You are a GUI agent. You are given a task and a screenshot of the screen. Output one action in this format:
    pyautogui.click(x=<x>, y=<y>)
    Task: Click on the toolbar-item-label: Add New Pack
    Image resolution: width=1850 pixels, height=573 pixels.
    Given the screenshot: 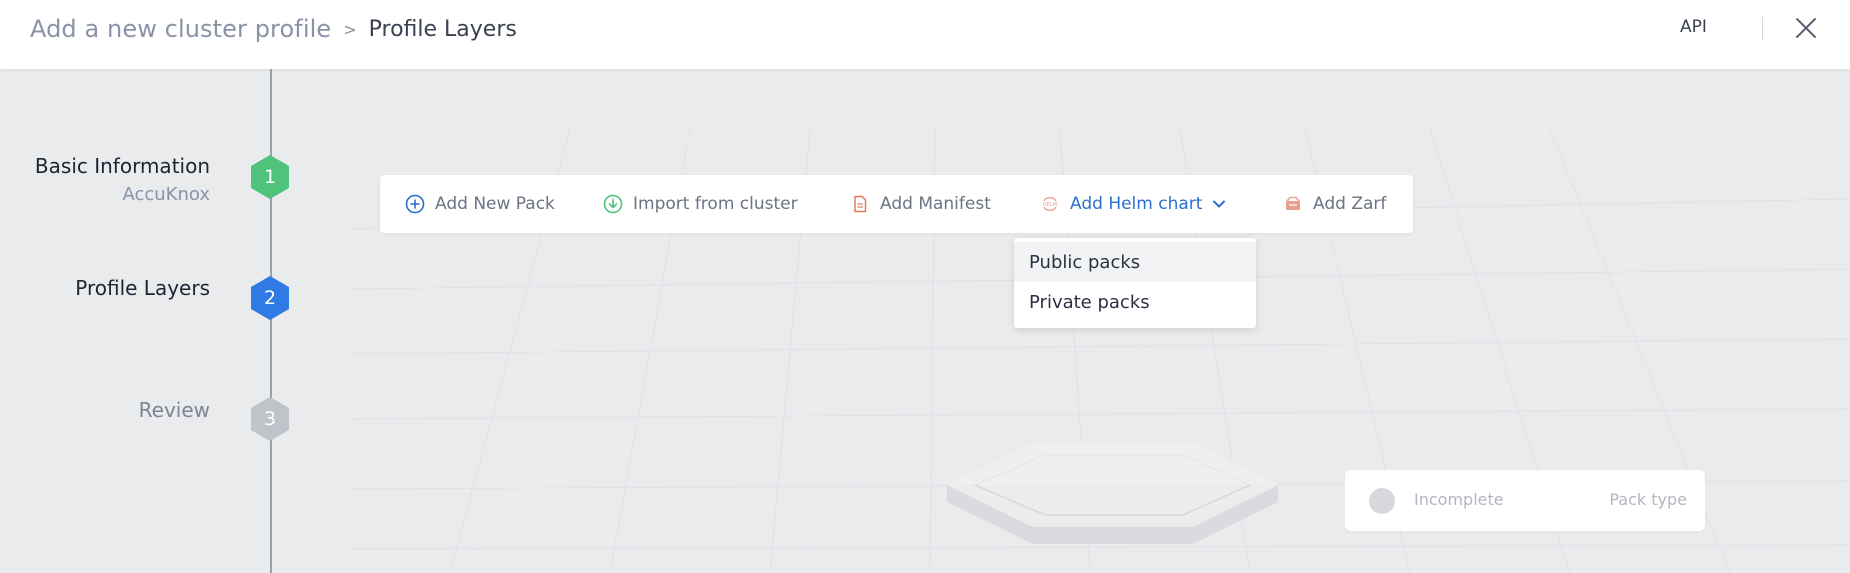 What is the action you would take?
    pyautogui.click(x=495, y=204)
    